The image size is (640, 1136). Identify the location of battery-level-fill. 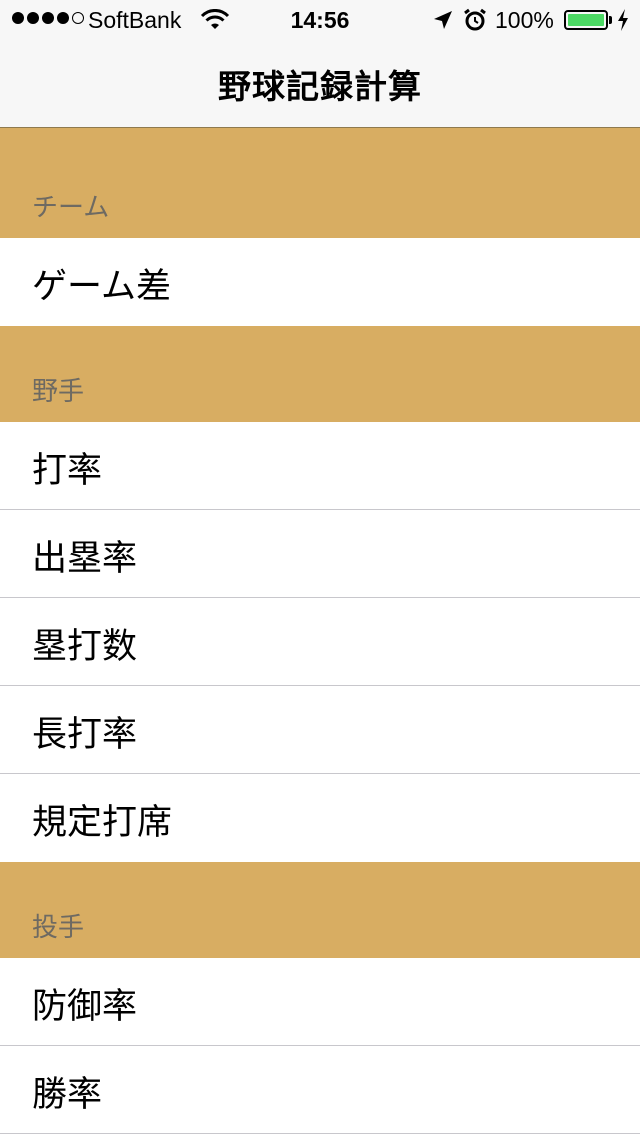
(586, 20).